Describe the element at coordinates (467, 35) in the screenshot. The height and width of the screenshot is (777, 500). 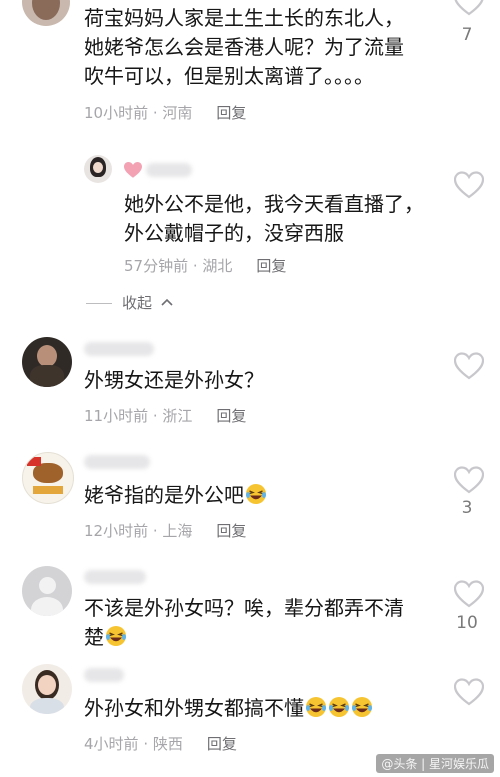
I see `like-count: 7` at that location.